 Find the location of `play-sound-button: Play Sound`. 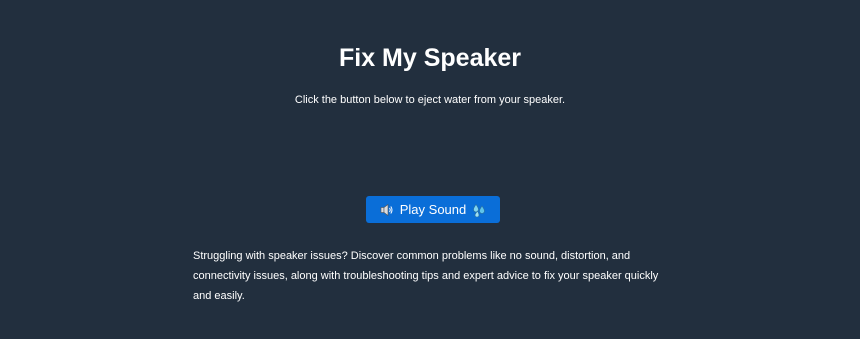

play-sound-button: Play Sound is located at coordinates (433, 209).